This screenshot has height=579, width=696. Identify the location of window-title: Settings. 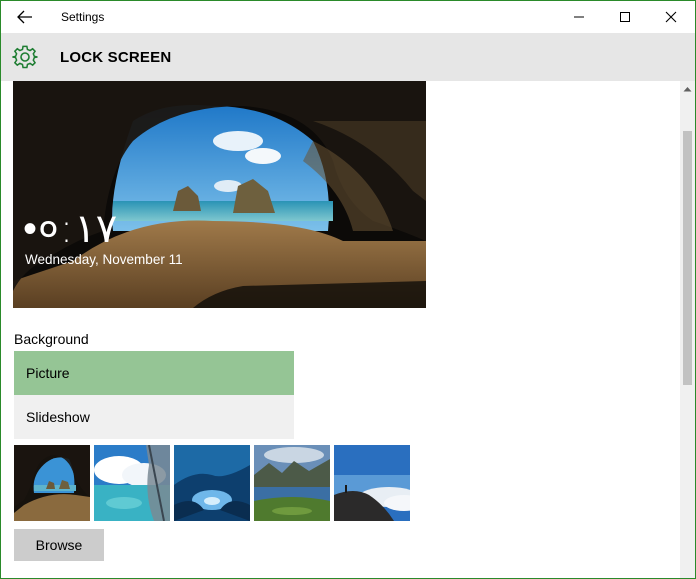
(83, 17).